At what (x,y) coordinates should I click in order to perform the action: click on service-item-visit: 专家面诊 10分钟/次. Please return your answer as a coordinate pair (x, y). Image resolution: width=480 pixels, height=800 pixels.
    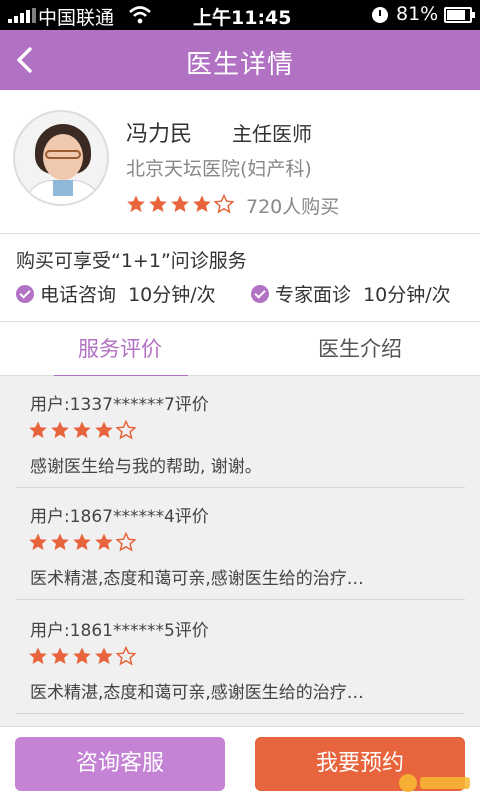
    Looking at the image, I should click on (351, 293).